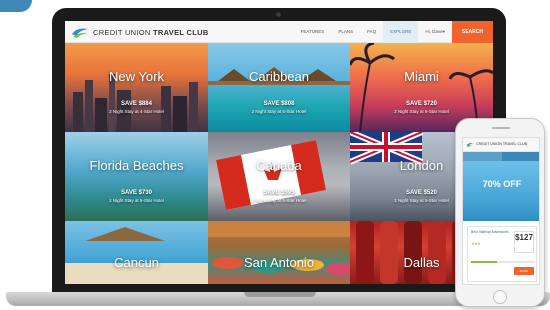 This screenshot has height=310, width=550. I want to click on phone-hero-discount: 70% OFF, so click(502, 184).